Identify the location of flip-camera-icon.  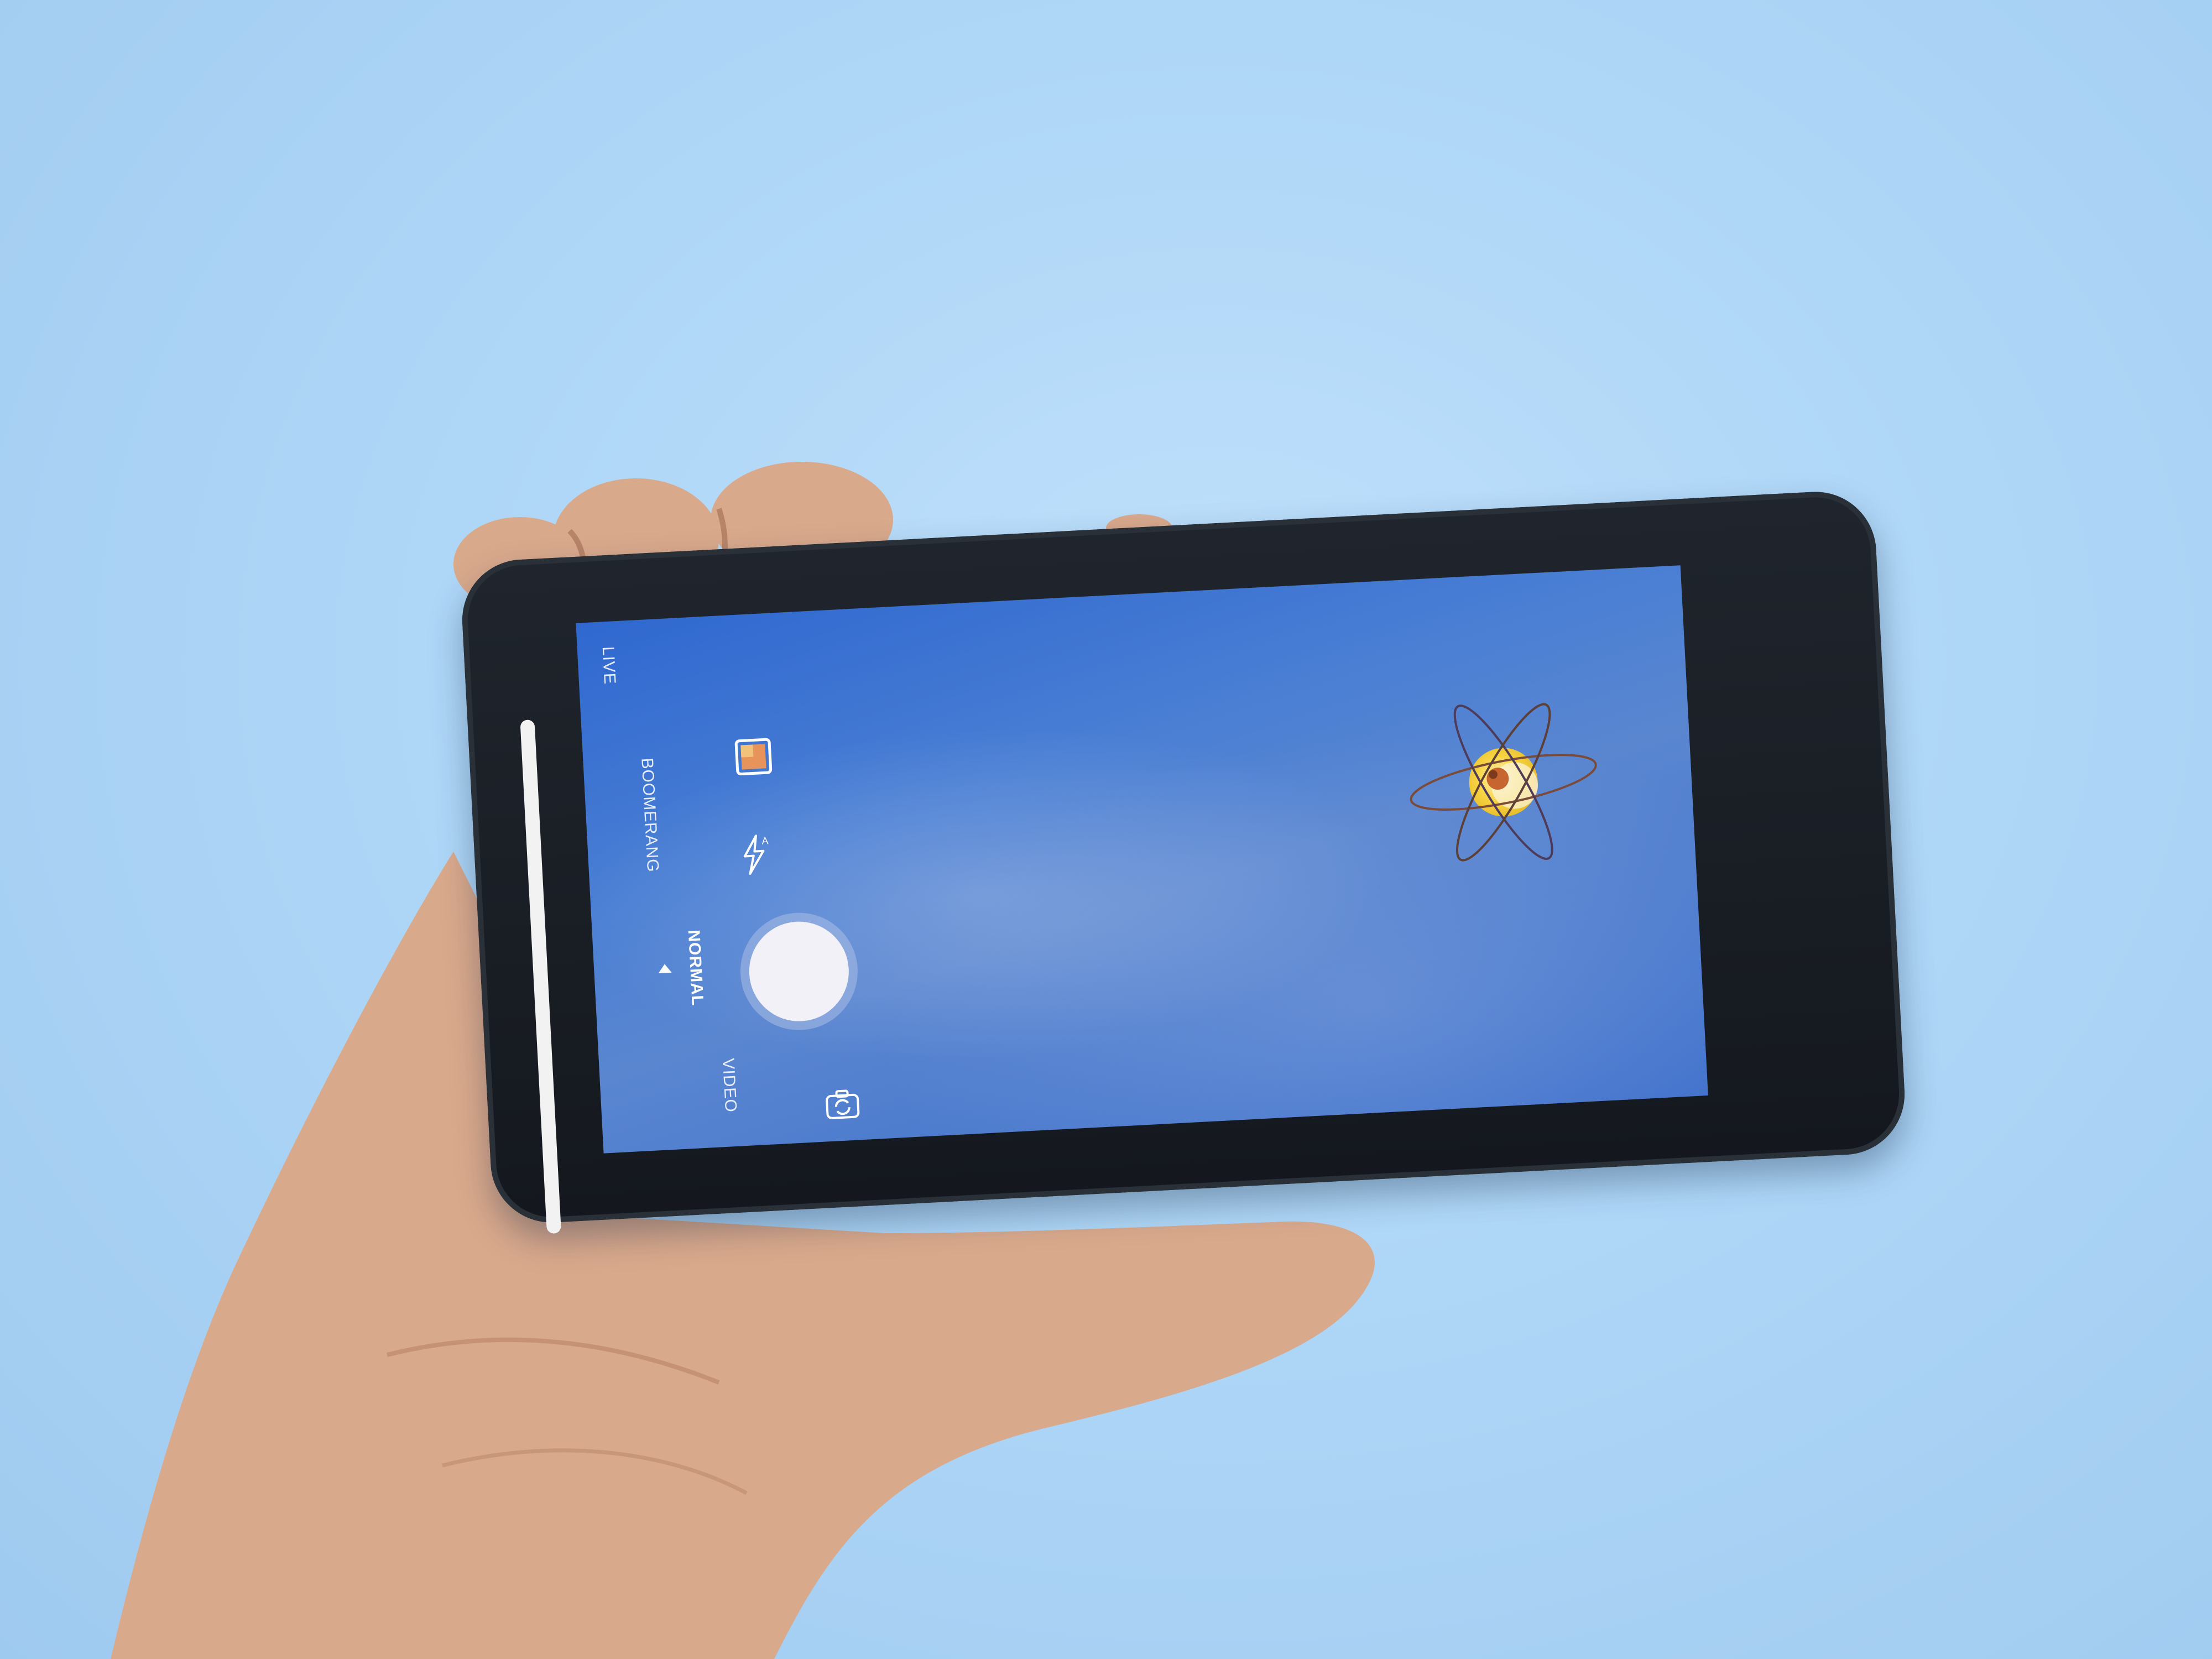
(843, 1105).